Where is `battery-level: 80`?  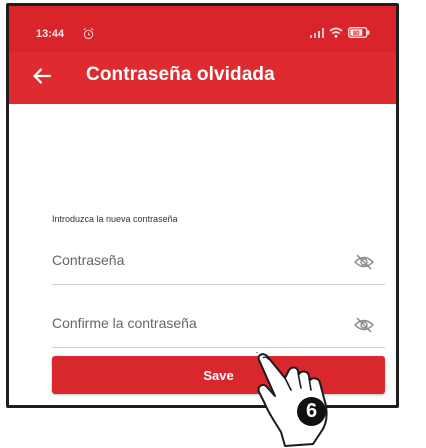
battery-level: 80 is located at coordinates (356, 34).